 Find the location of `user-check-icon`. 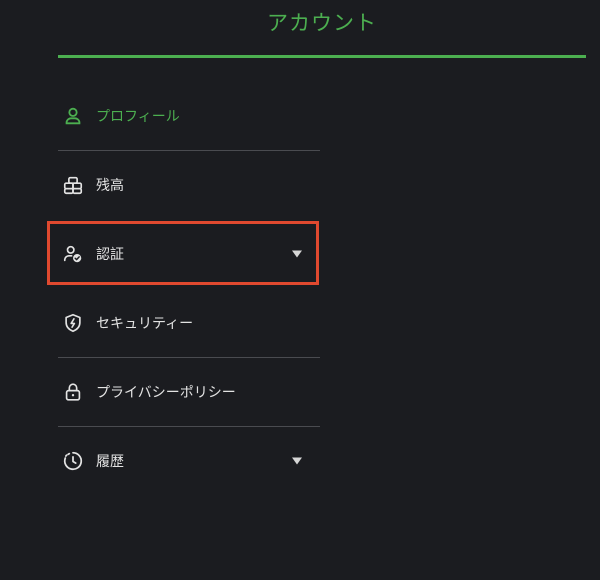

user-check-icon is located at coordinates (73, 254).